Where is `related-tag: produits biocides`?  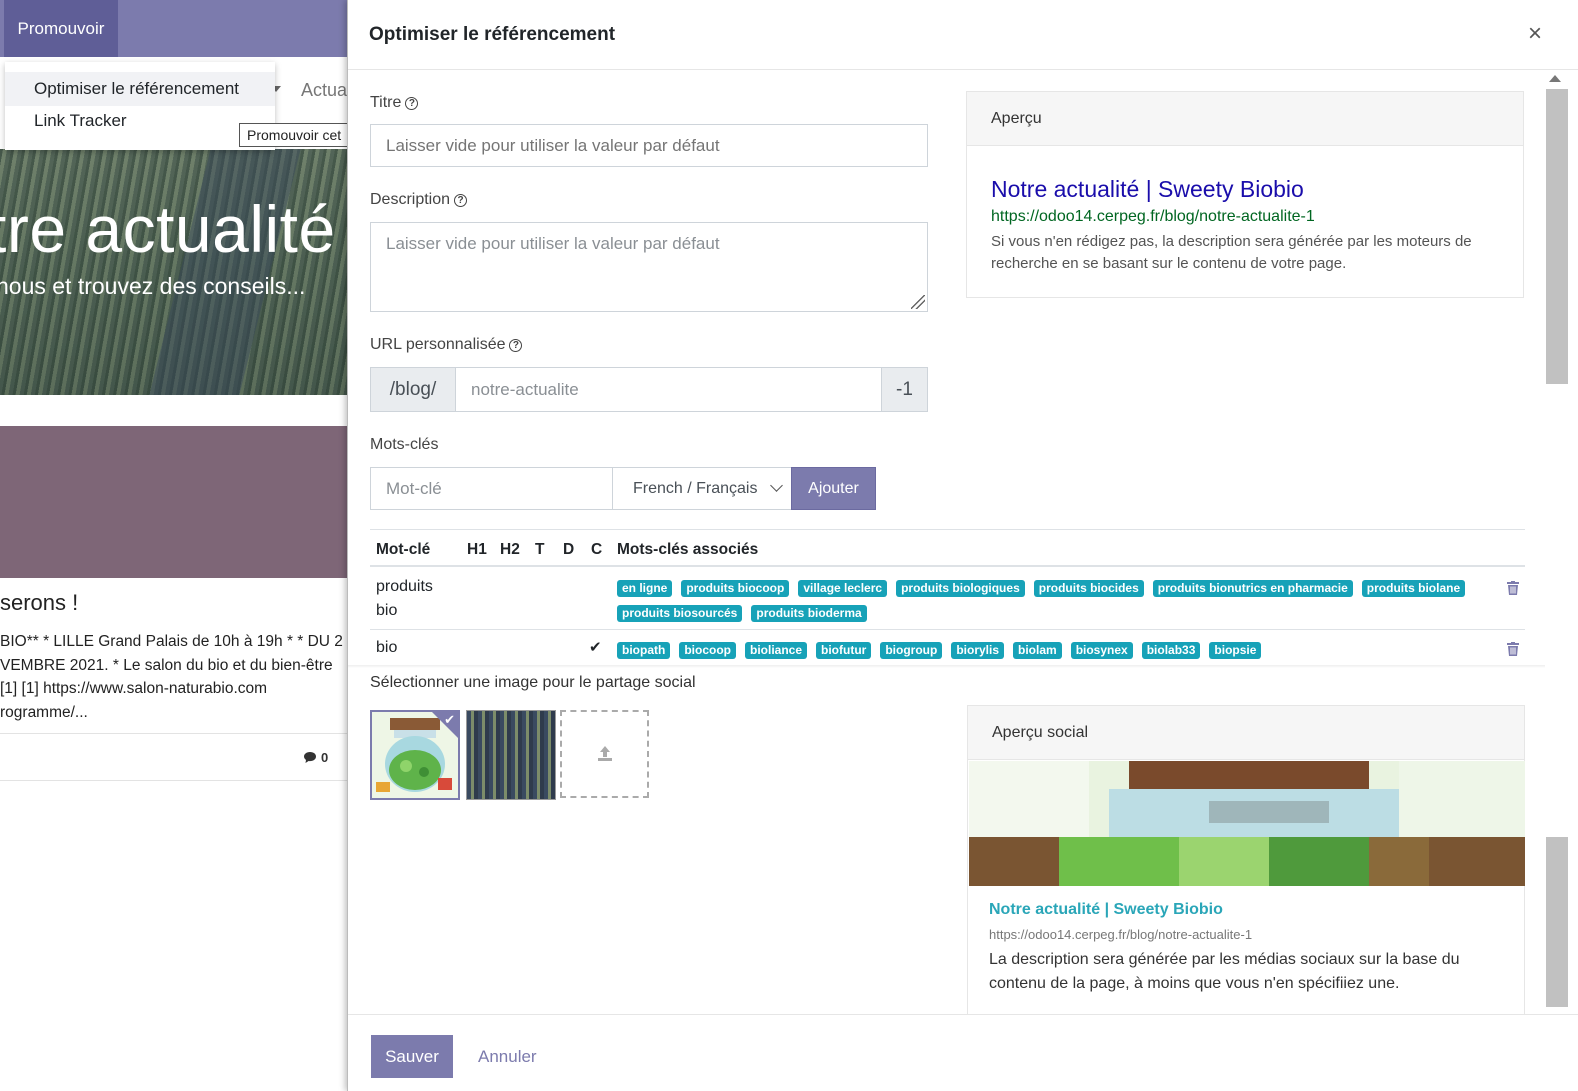
related-tag: produits biocides is located at coordinates (1088, 588).